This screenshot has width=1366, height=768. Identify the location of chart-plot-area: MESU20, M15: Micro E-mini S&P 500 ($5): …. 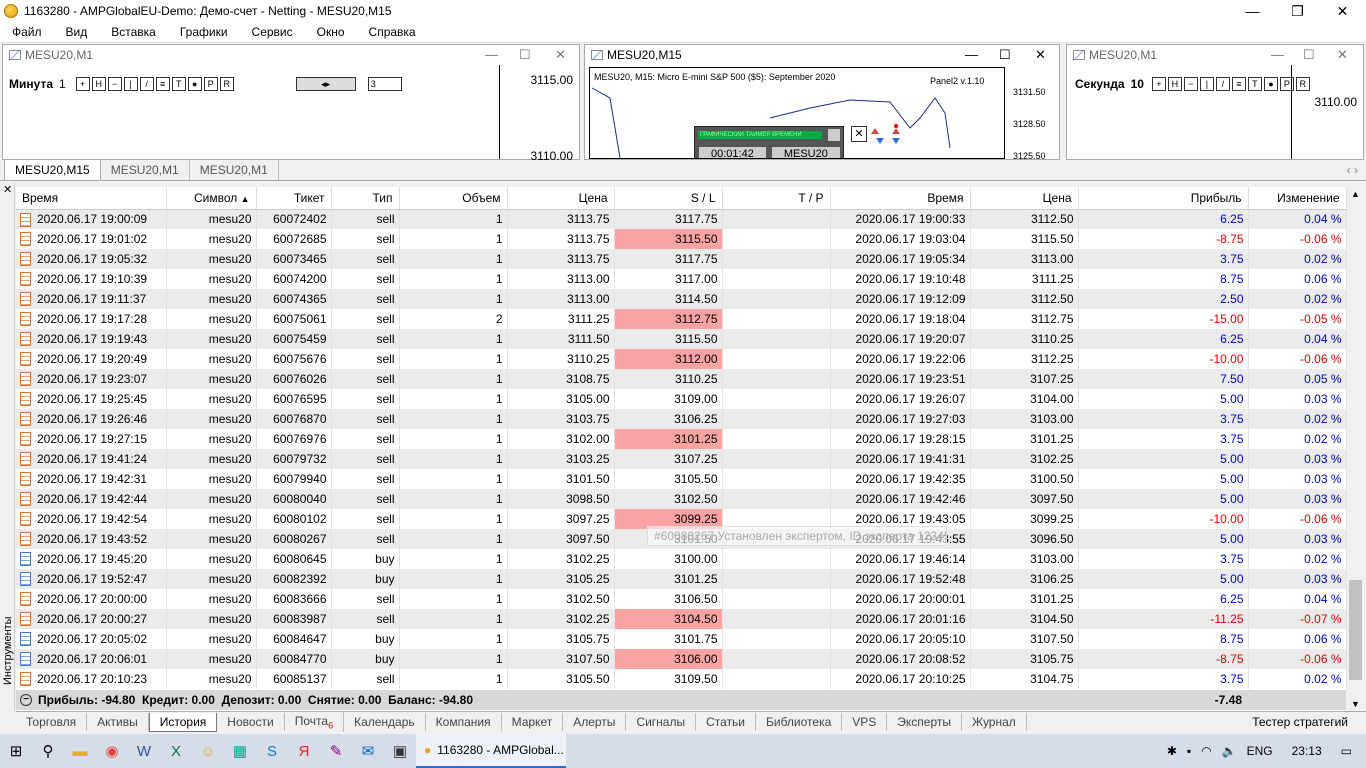
(797, 113).